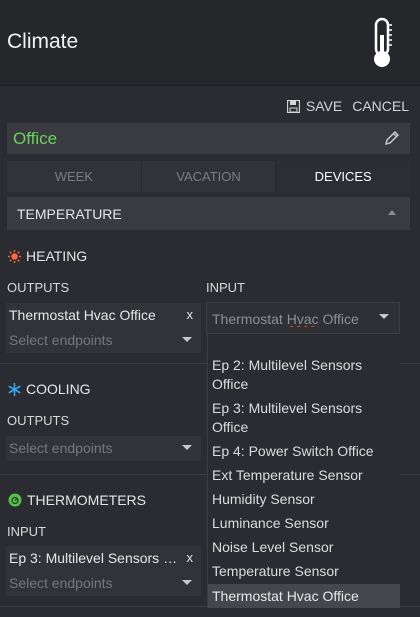 This screenshot has height=617, width=420. What do you see at coordinates (14, 389) in the screenshot?
I see `snowflake-icon` at bounding box center [14, 389].